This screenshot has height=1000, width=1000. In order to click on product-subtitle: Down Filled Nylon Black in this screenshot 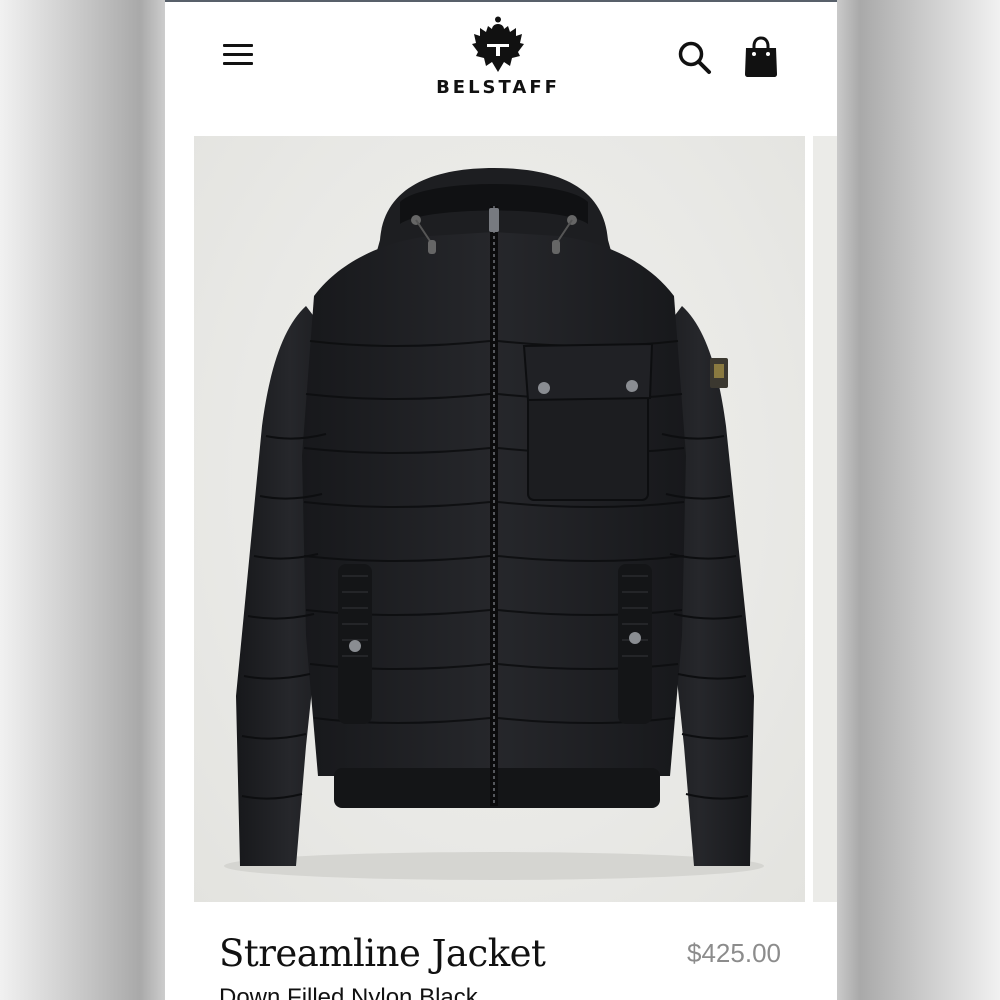, I will do `click(348, 992)`.